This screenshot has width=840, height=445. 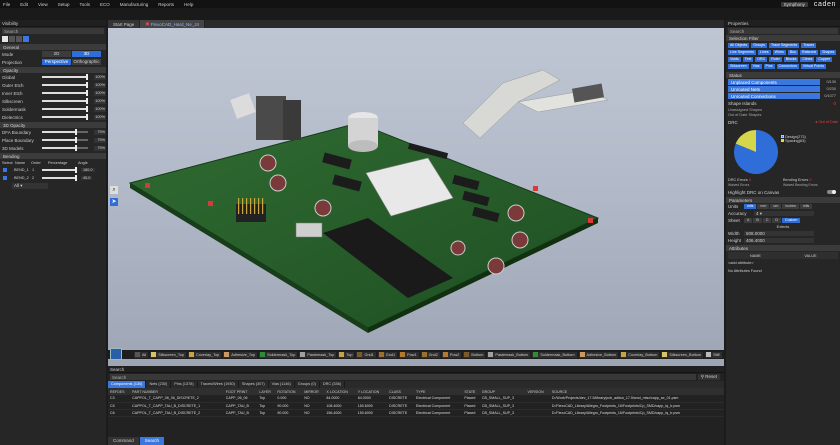 What do you see at coordinates (831, 192) in the screenshot?
I see `highlight-toggle` at bounding box center [831, 192].